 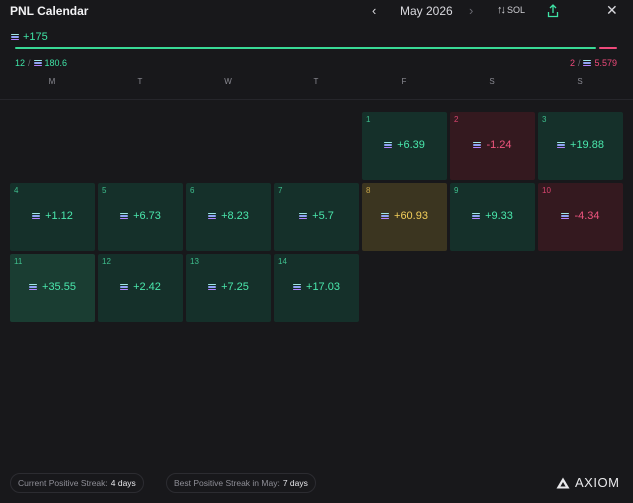 I want to click on day-pnl-value: +8.23, so click(x=235, y=216).